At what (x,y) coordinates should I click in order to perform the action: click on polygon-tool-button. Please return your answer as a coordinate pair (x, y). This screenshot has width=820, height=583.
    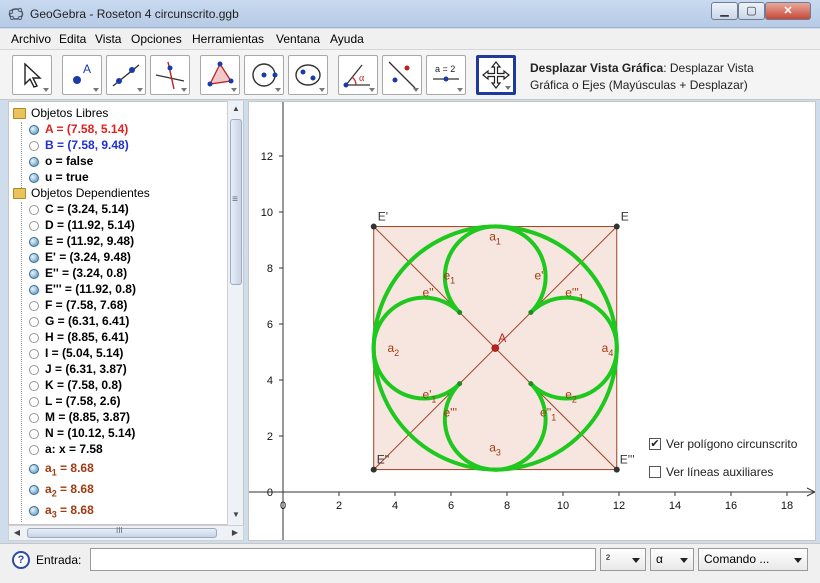
    Looking at the image, I should click on (220, 75).